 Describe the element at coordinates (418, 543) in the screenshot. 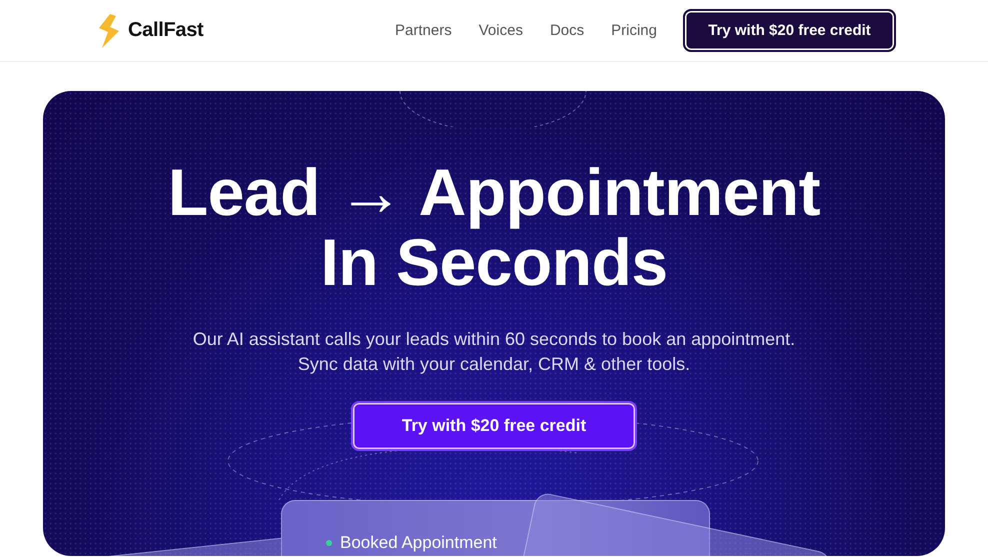

I see `card-label: Booked Appointment` at that location.